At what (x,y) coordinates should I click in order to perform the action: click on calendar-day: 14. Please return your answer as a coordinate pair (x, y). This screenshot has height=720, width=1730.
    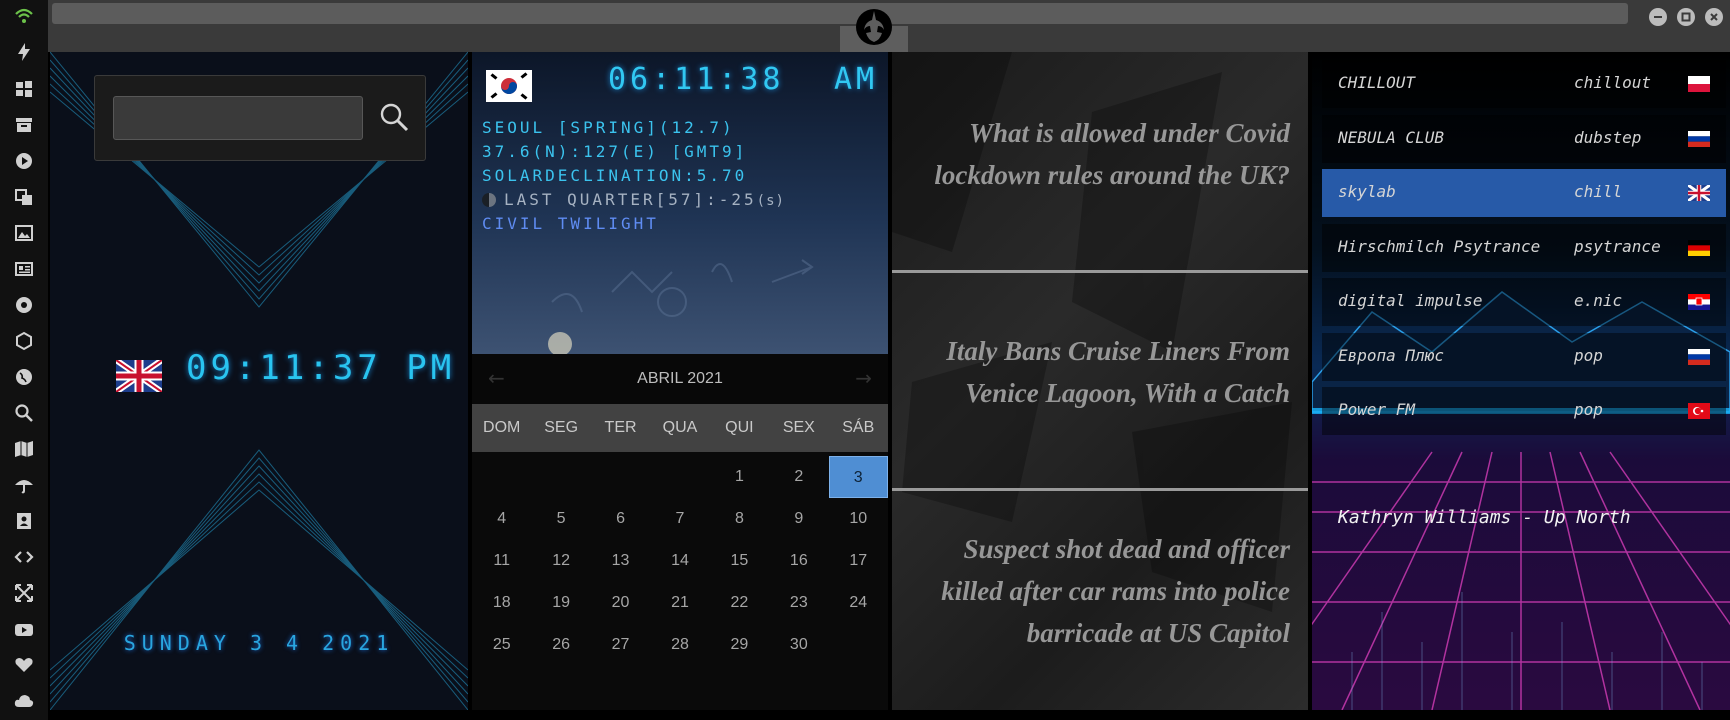
    Looking at the image, I should click on (679, 561).